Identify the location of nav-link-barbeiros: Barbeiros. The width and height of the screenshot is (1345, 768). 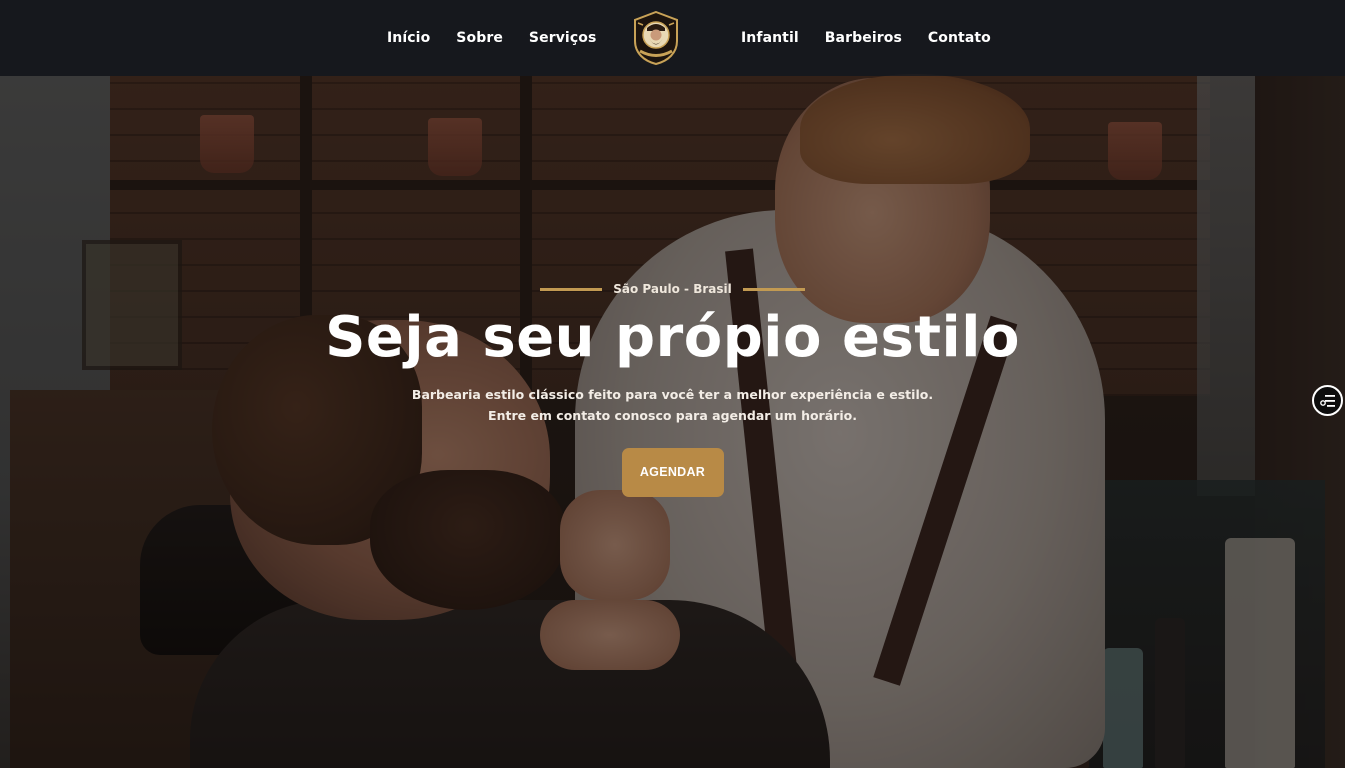
(863, 38).